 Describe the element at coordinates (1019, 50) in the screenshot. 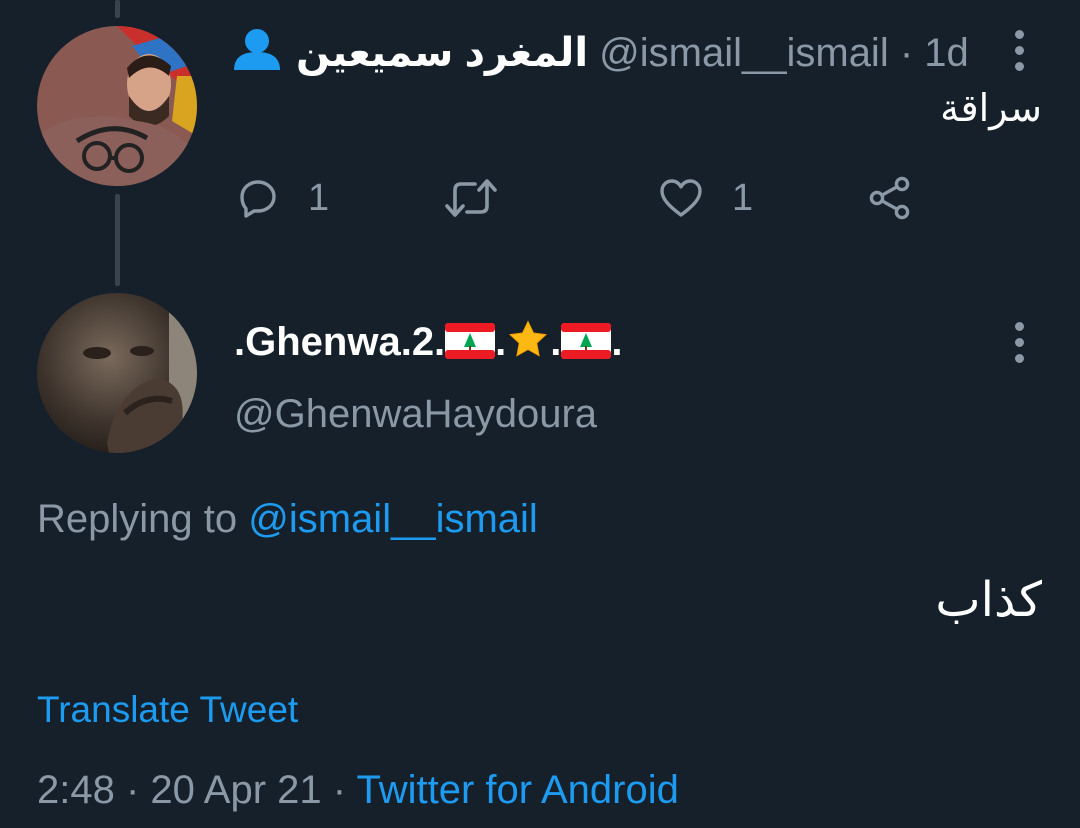

I see `tweet1-more-icon` at that location.